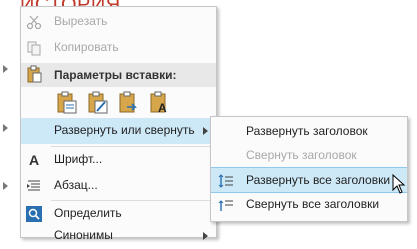 The height and width of the screenshot is (249, 417). I want to click on paste-options-header: Параметры вставки:, so click(118, 75).